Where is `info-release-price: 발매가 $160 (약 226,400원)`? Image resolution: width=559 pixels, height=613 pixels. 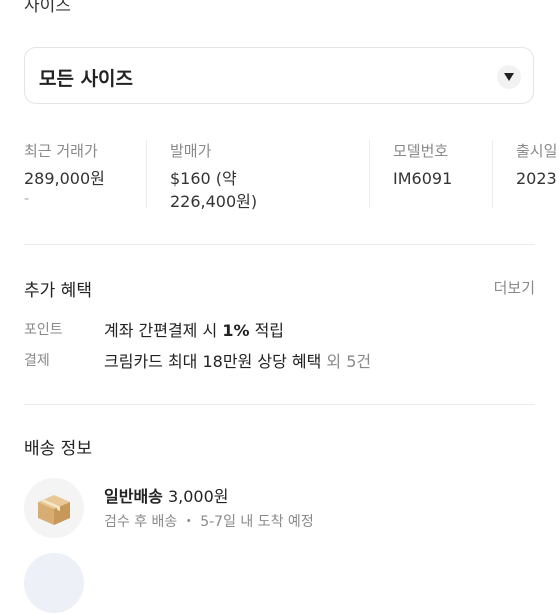 info-release-price: 발매가 $160 (약 226,400원) is located at coordinates (213, 176).